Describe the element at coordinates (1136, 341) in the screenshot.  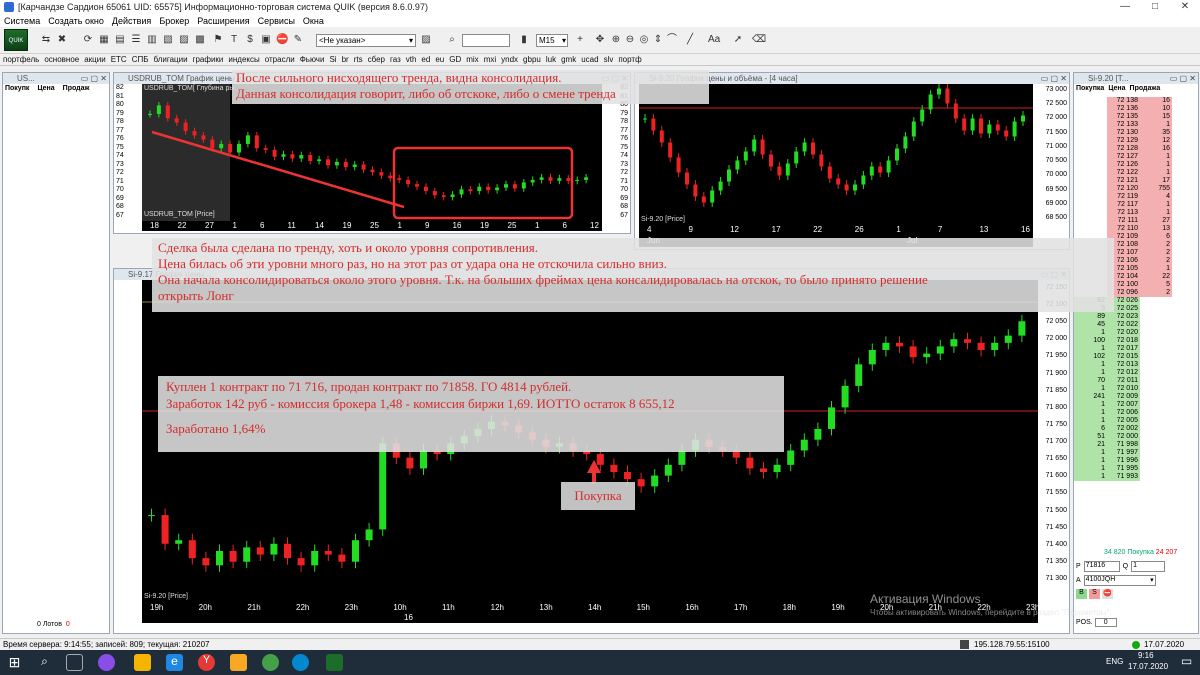
I see `bid-row: 100 72 018` at that location.